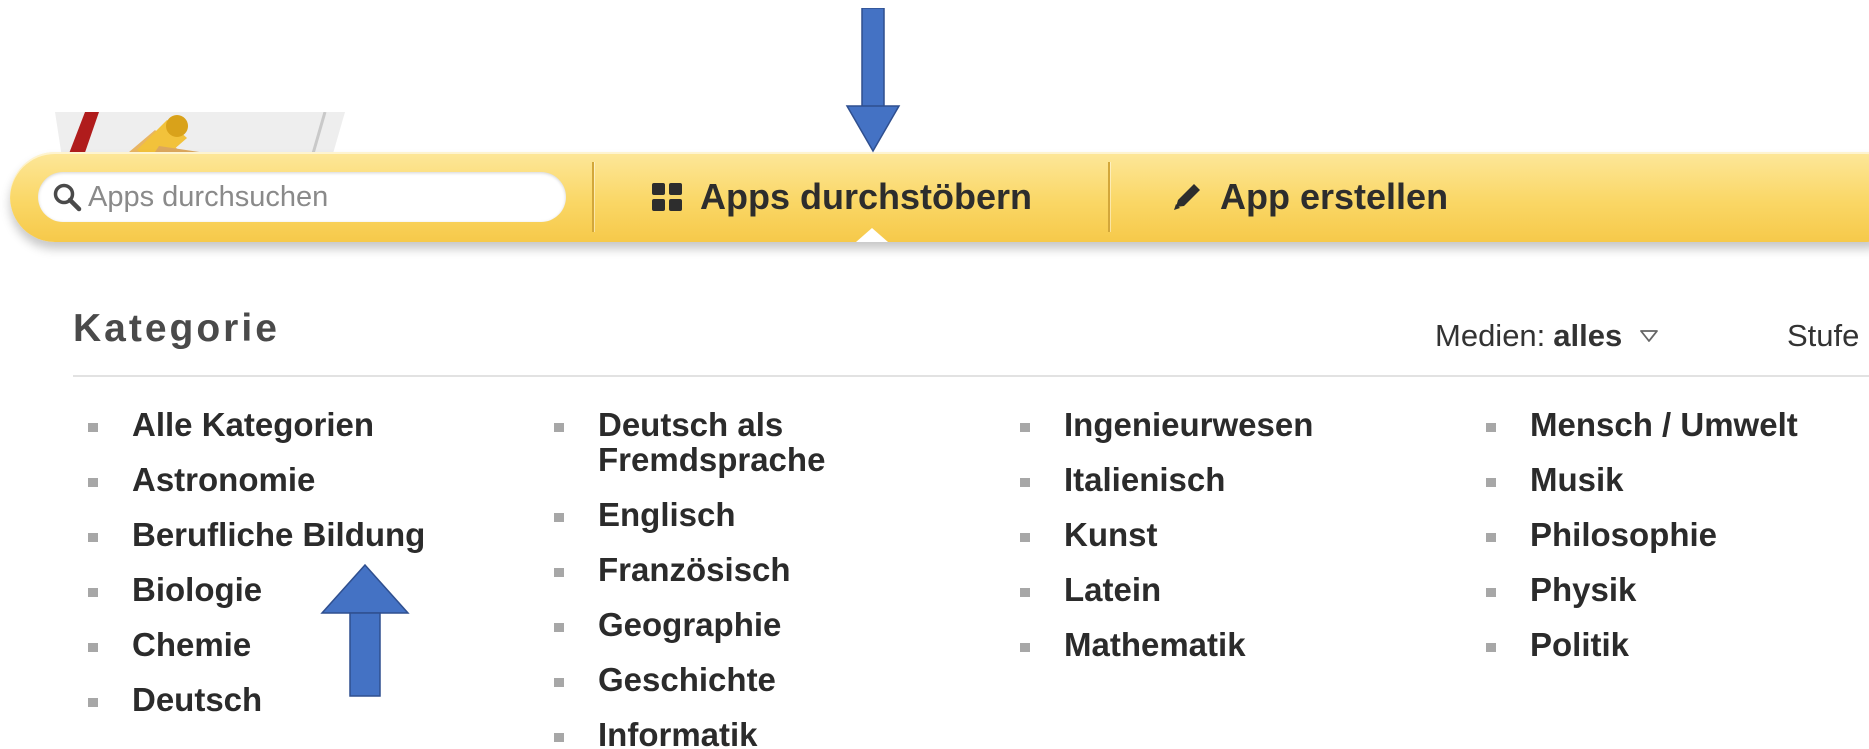 The width and height of the screenshot is (1869, 749). I want to click on category-item: Italienisch, so click(1158, 479).